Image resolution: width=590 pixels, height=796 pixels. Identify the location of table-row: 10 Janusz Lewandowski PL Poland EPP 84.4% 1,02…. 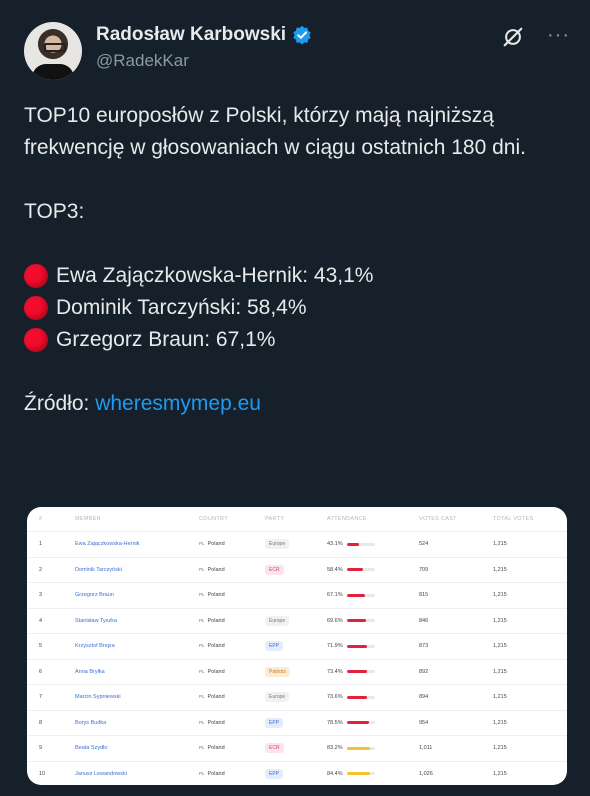
(297, 772).